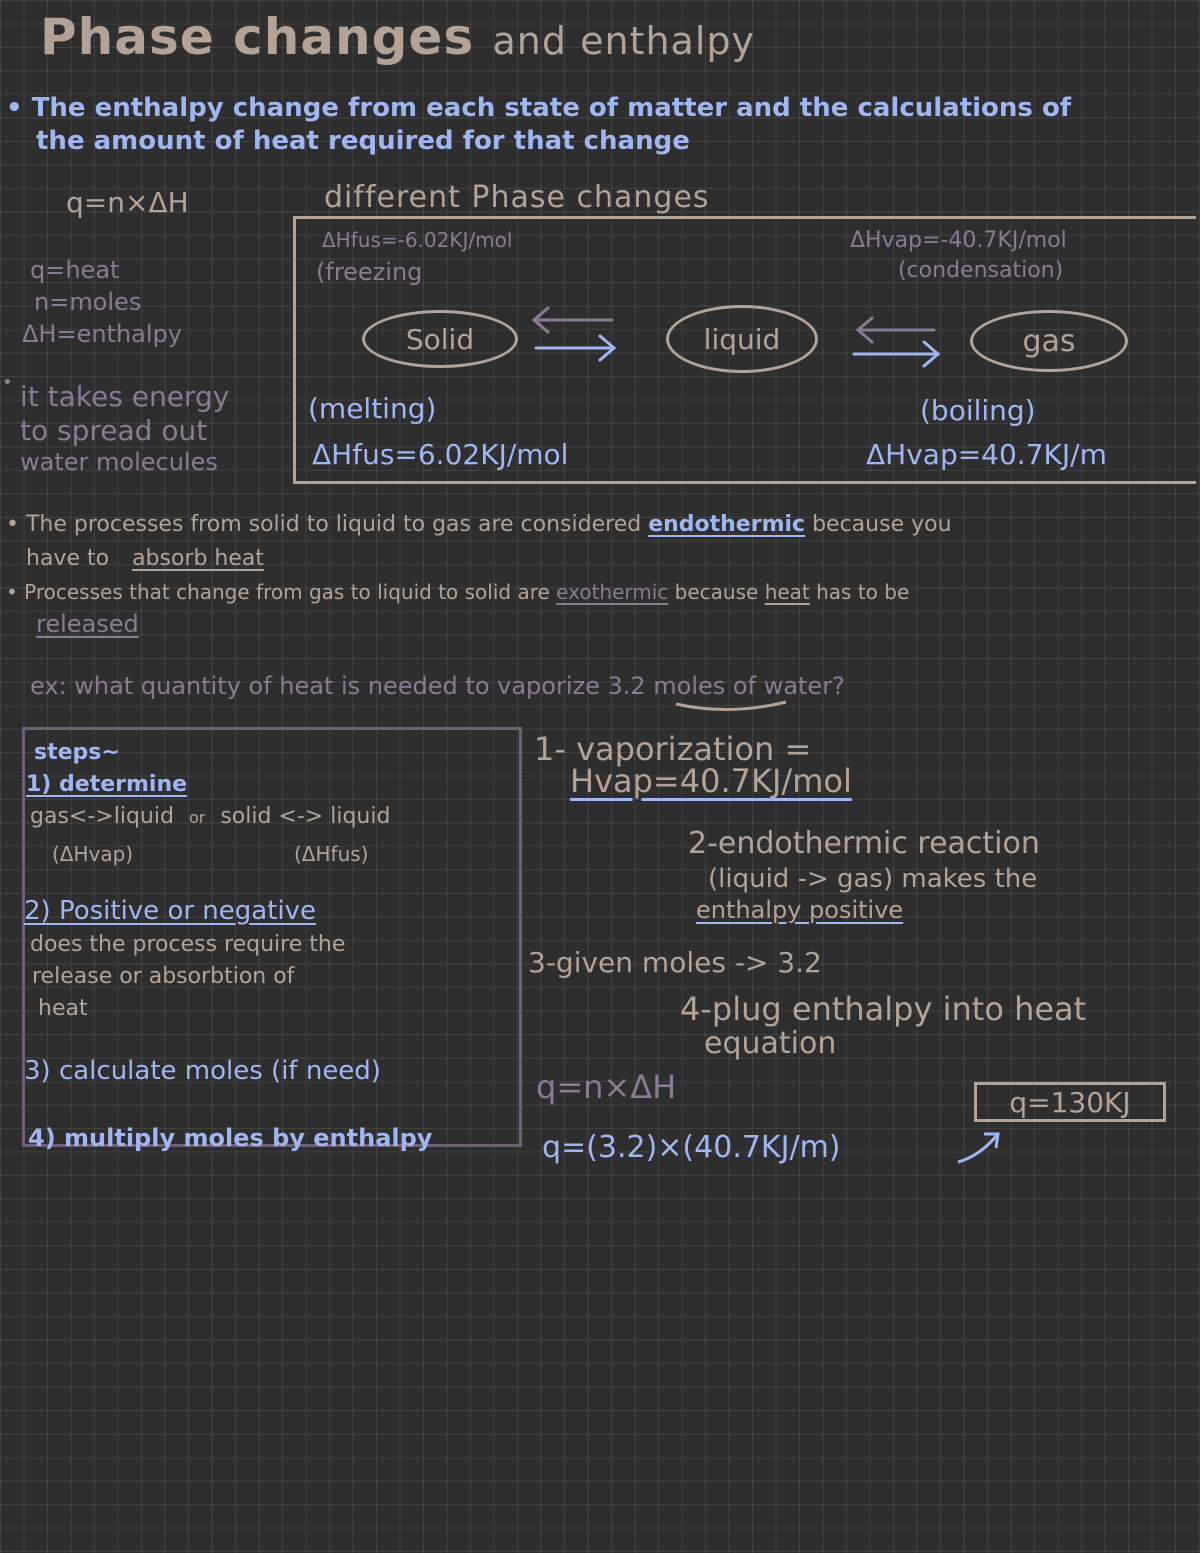 Image resolution: width=1200 pixels, height=1553 pixels. What do you see at coordinates (102, 816) in the screenshot?
I see `step-1-gas-liquid: gas<->liquid` at bounding box center [102, 816].